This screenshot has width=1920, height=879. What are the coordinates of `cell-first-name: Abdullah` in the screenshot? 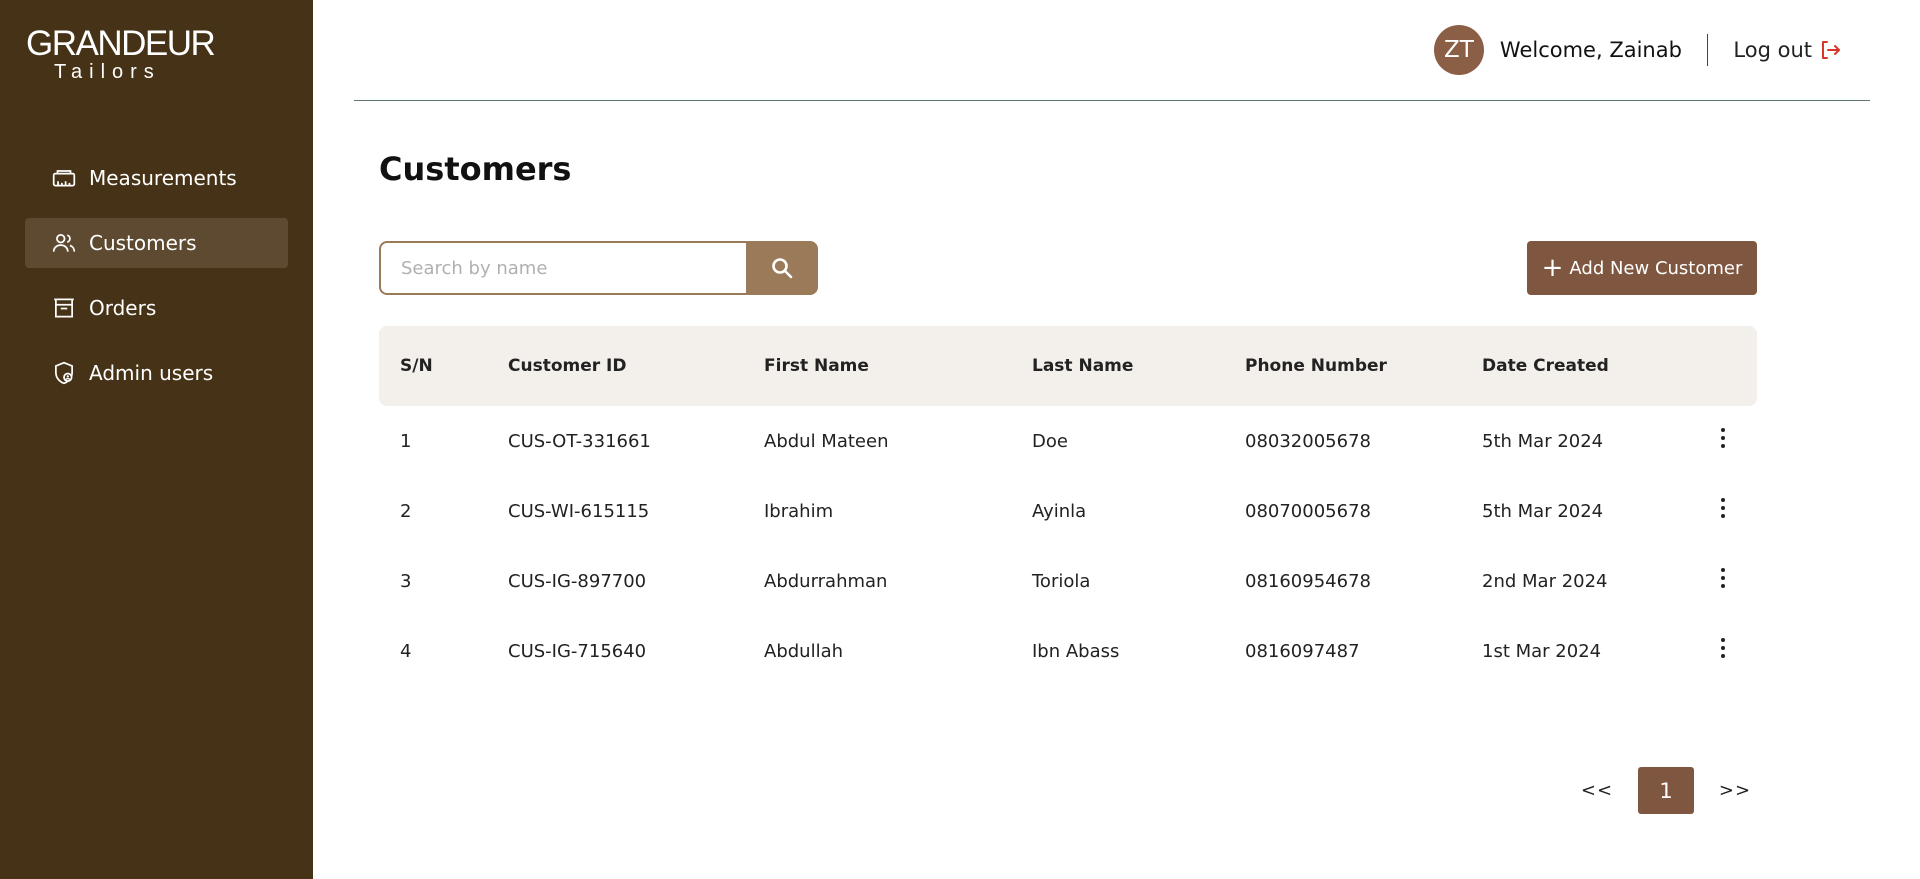 It's located at (804, 651).